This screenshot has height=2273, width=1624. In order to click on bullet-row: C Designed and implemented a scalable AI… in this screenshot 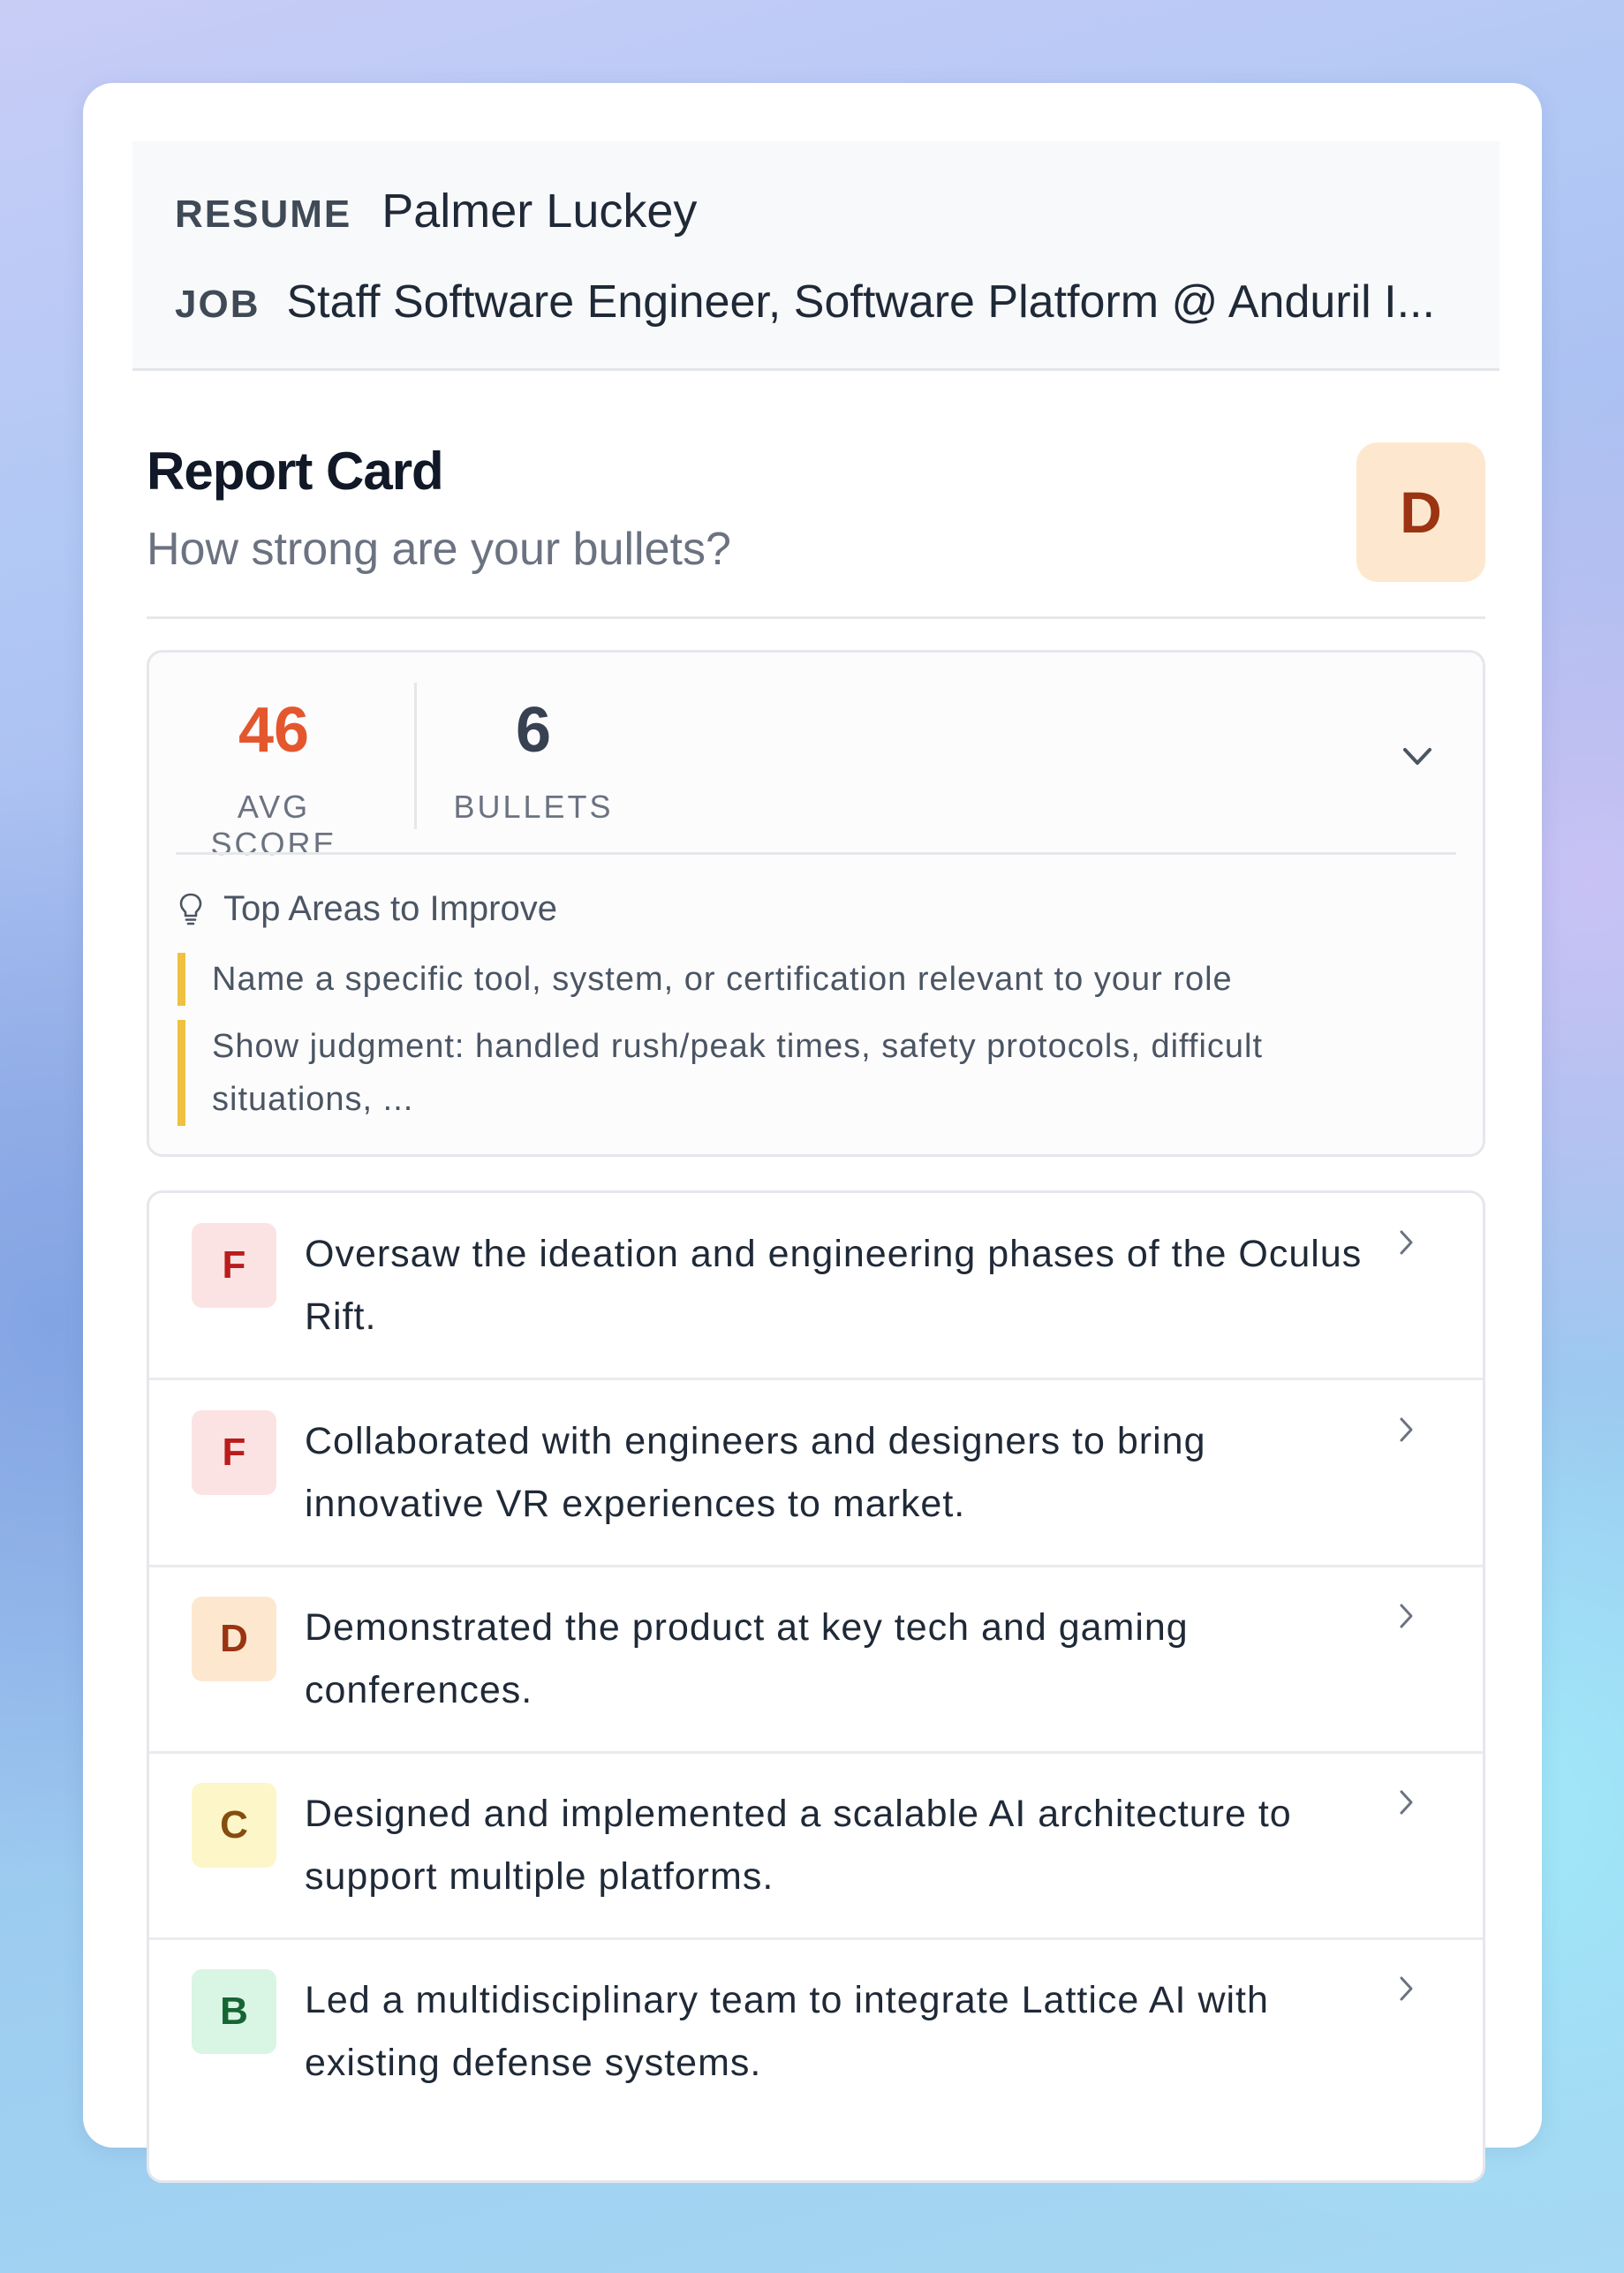, I will do `click(816, 1846)`.